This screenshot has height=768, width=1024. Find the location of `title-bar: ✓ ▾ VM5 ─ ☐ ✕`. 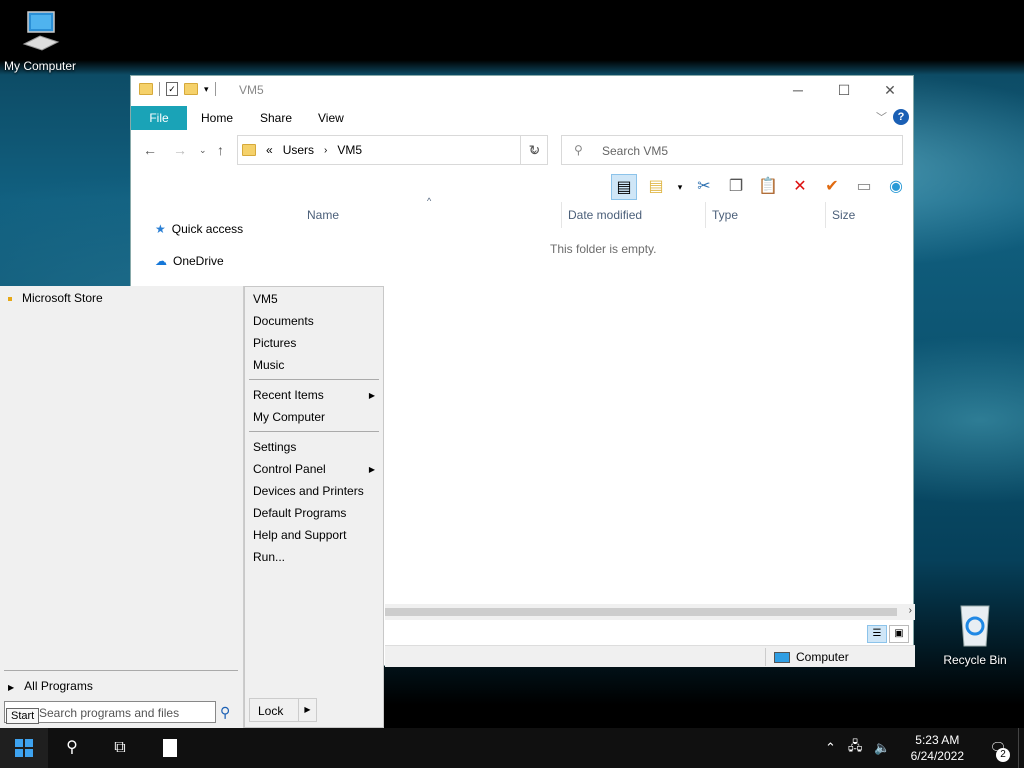

title-bar: ✓ ▾ VM5 ─ ☐ ✕ is located at coordinates (522, 90).